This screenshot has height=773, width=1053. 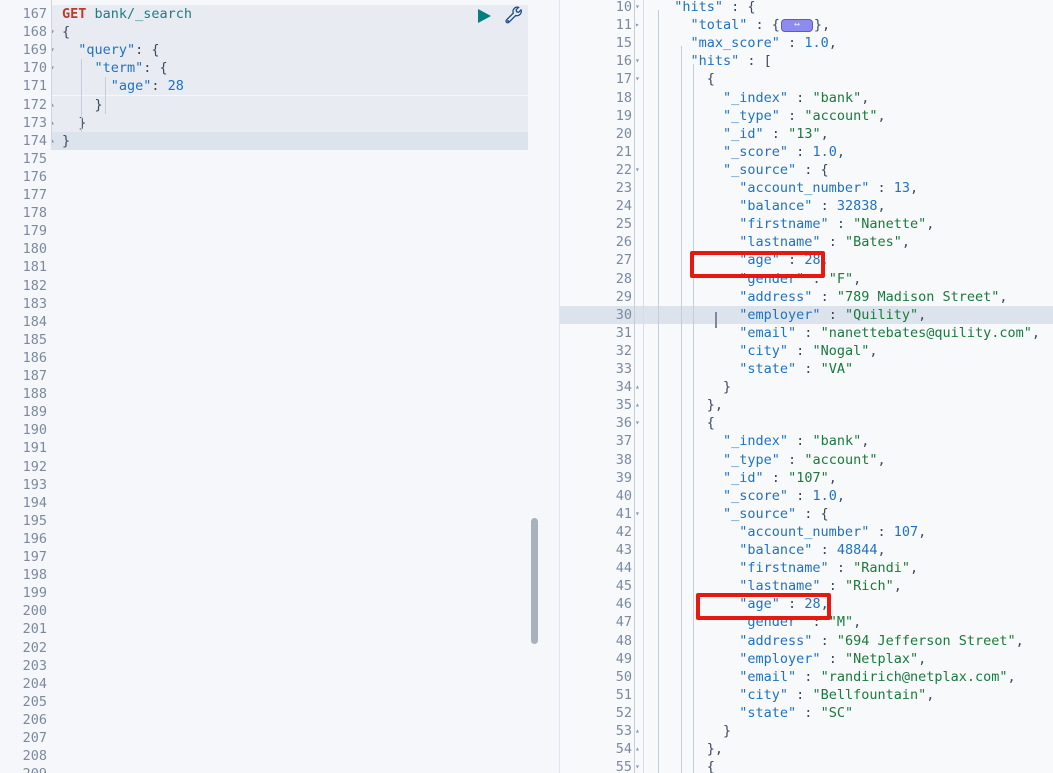 What do you see at coordinates (759, 279) in the screenshot?
I see `code-line-text: "gender" : "F",` at bounding box center [759, 279].